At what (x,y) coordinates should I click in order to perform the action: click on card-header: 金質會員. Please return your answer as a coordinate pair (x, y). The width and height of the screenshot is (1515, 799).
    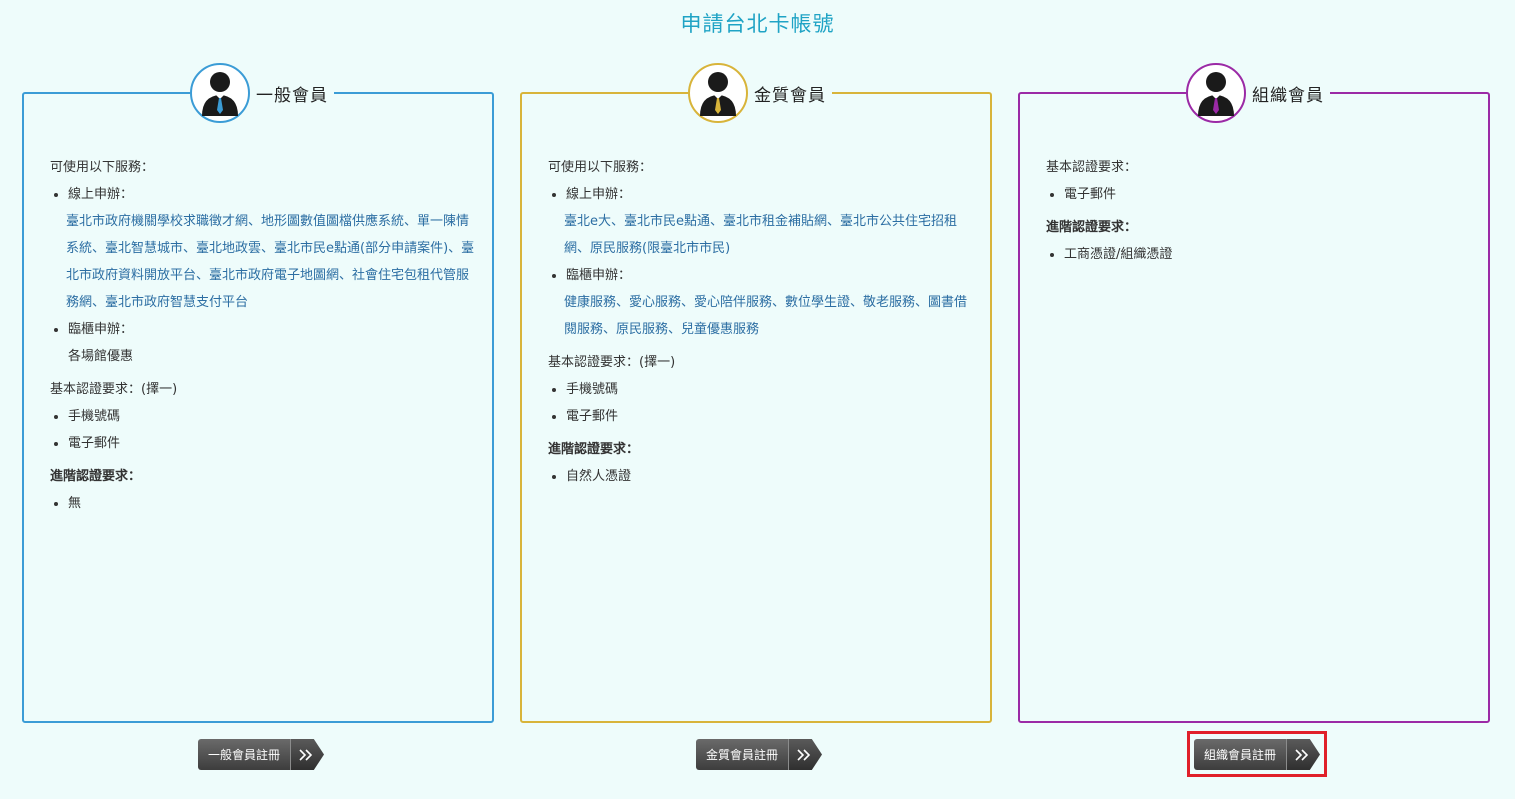
    Looking at the image, I should click on (760, 93).